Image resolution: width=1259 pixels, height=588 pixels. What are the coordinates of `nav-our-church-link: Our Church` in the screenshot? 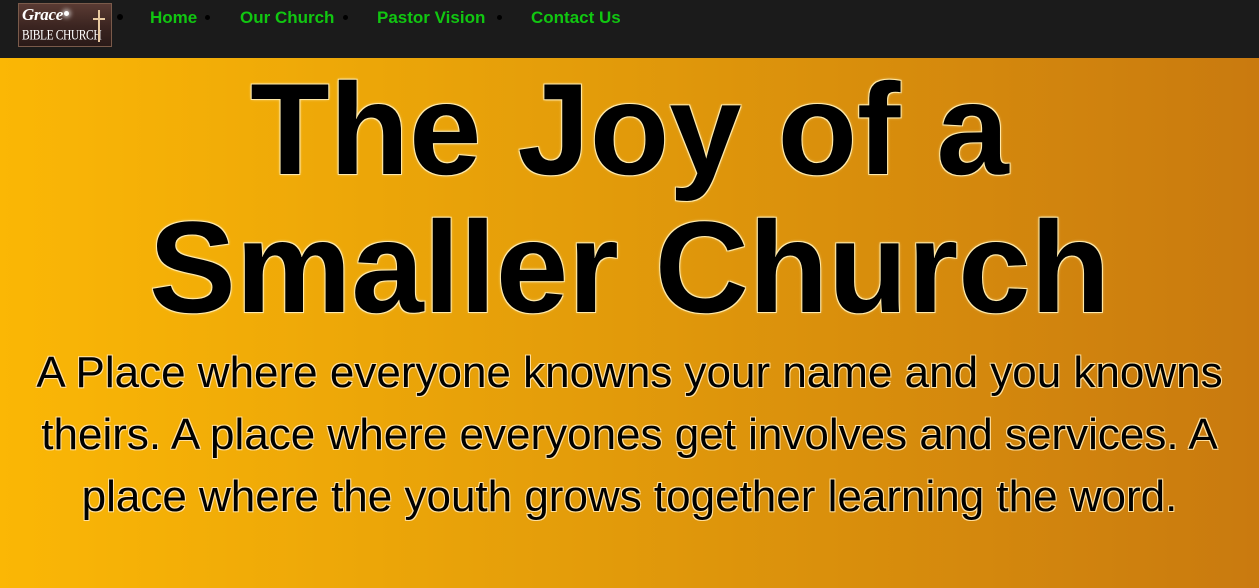 It's located at (287, 18).